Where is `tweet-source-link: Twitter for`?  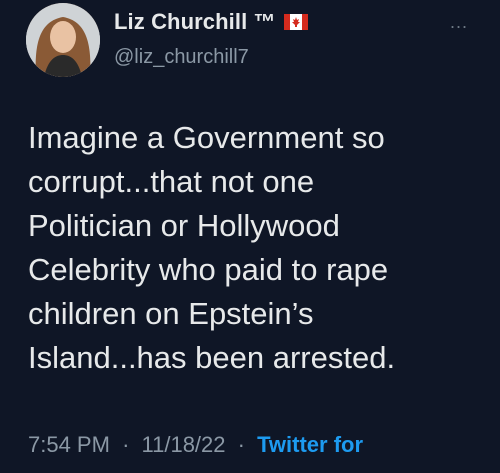 tweet-source-link: Twitter for is located at coordinates (310, 444).